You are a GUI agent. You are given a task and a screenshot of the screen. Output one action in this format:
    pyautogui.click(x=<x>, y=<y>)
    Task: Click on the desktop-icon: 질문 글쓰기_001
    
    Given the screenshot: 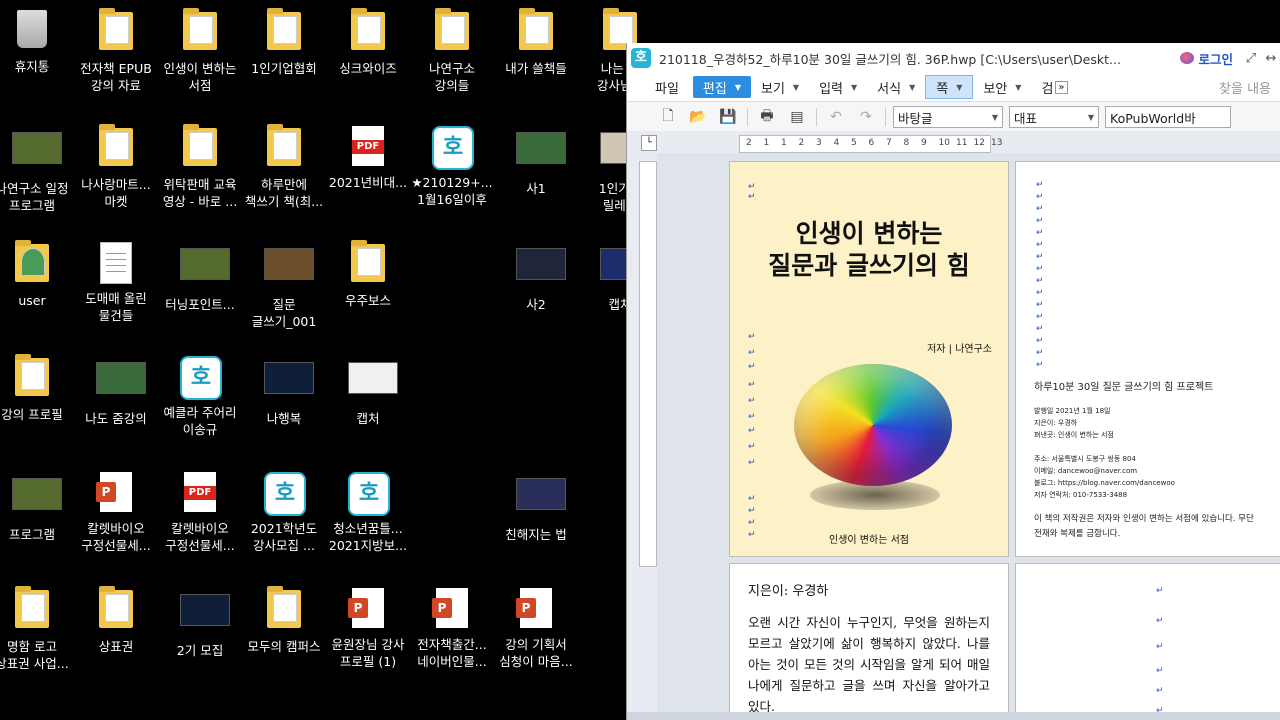 What is the action you would take?
    pyautogui.click(x=284, y=286)
    